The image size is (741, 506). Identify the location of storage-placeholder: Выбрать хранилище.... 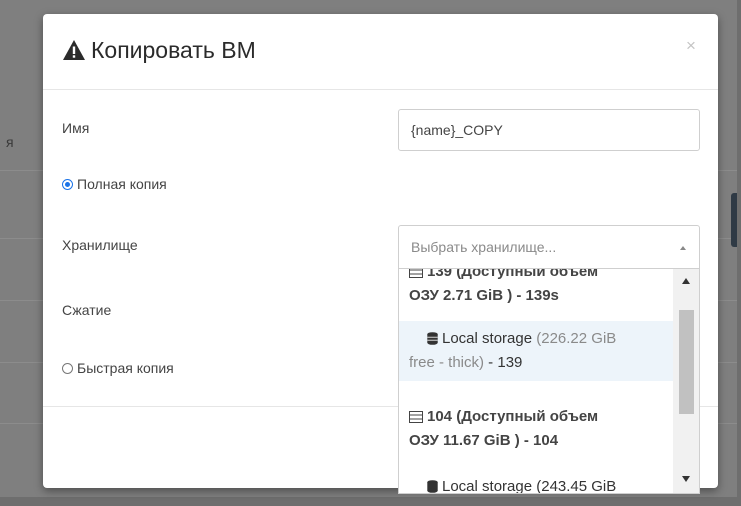
(484, 247).